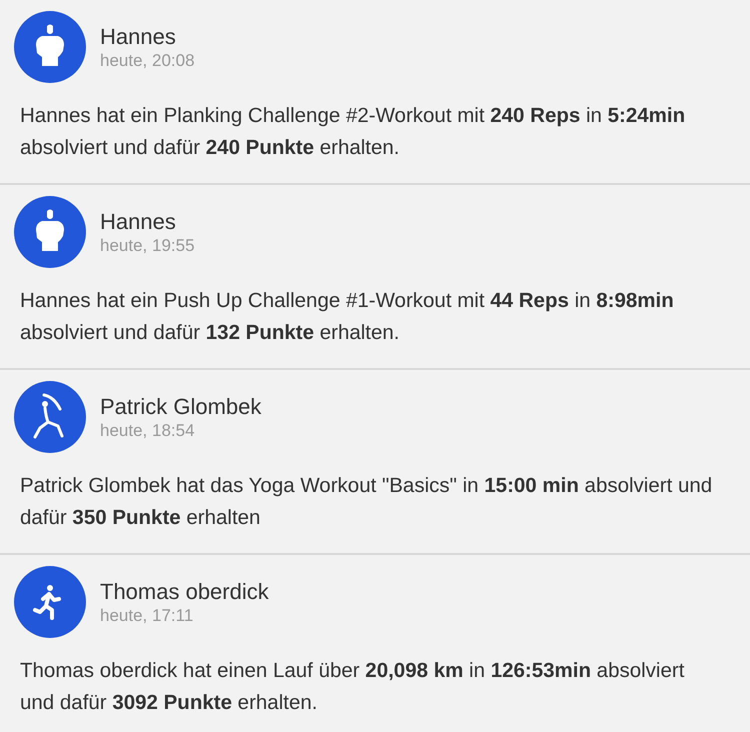  Describe the element at coordinates (147, 616) in the screenshot. I see `timestamp: heute, 17:11` at that location.